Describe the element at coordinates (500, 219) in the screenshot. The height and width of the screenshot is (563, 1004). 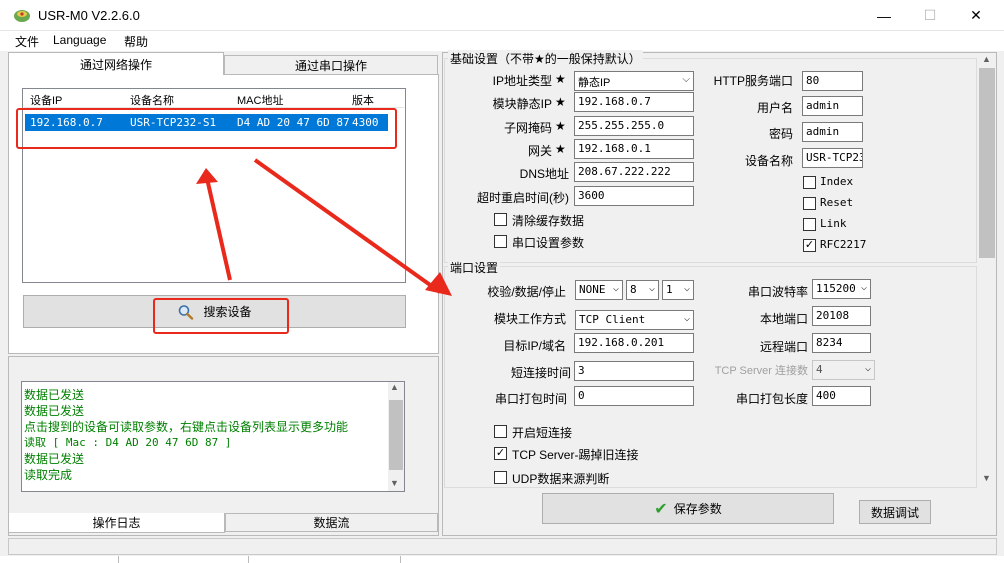
I see `clear-cache-checkbox` at that location.